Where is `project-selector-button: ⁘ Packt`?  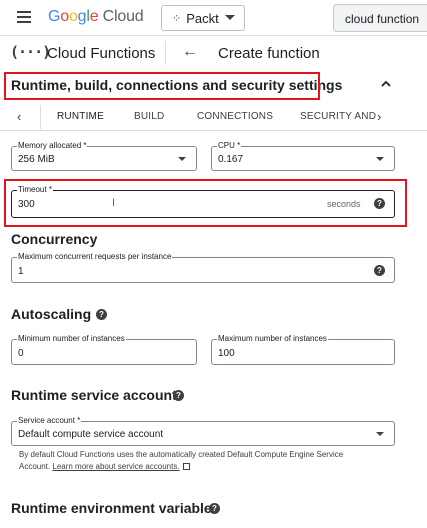 project-selector-button: ⁘ Packt is located at coordinates (203, 18).